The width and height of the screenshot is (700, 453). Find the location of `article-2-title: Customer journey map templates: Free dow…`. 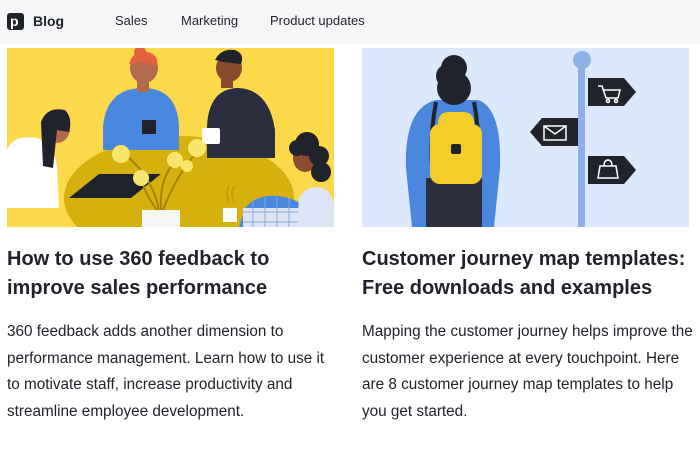

article-2-title: Customer journey map templates: Free dow… is located at coordinates (531, 274).